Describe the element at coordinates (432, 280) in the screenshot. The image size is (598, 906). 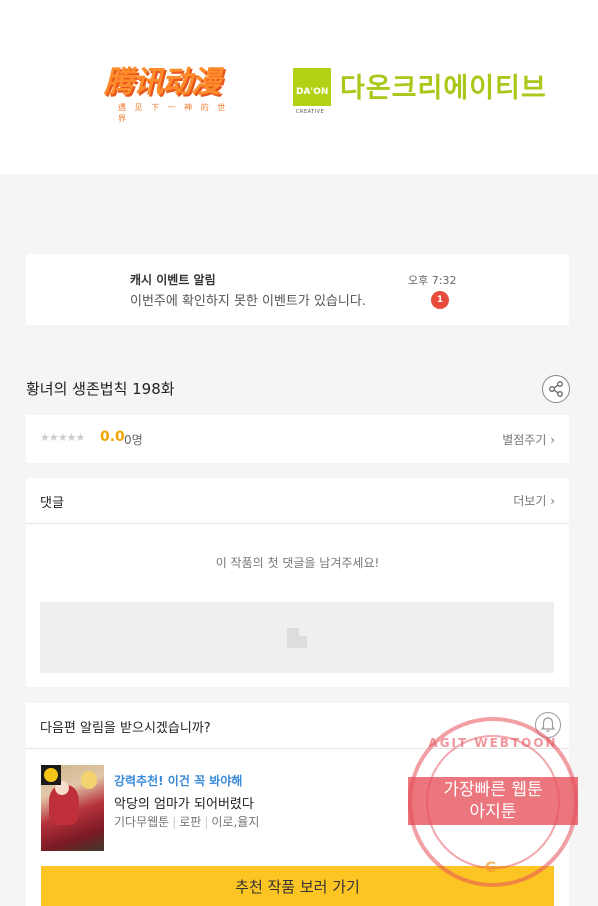
I see `event-time: 오후 7:32` at that location.